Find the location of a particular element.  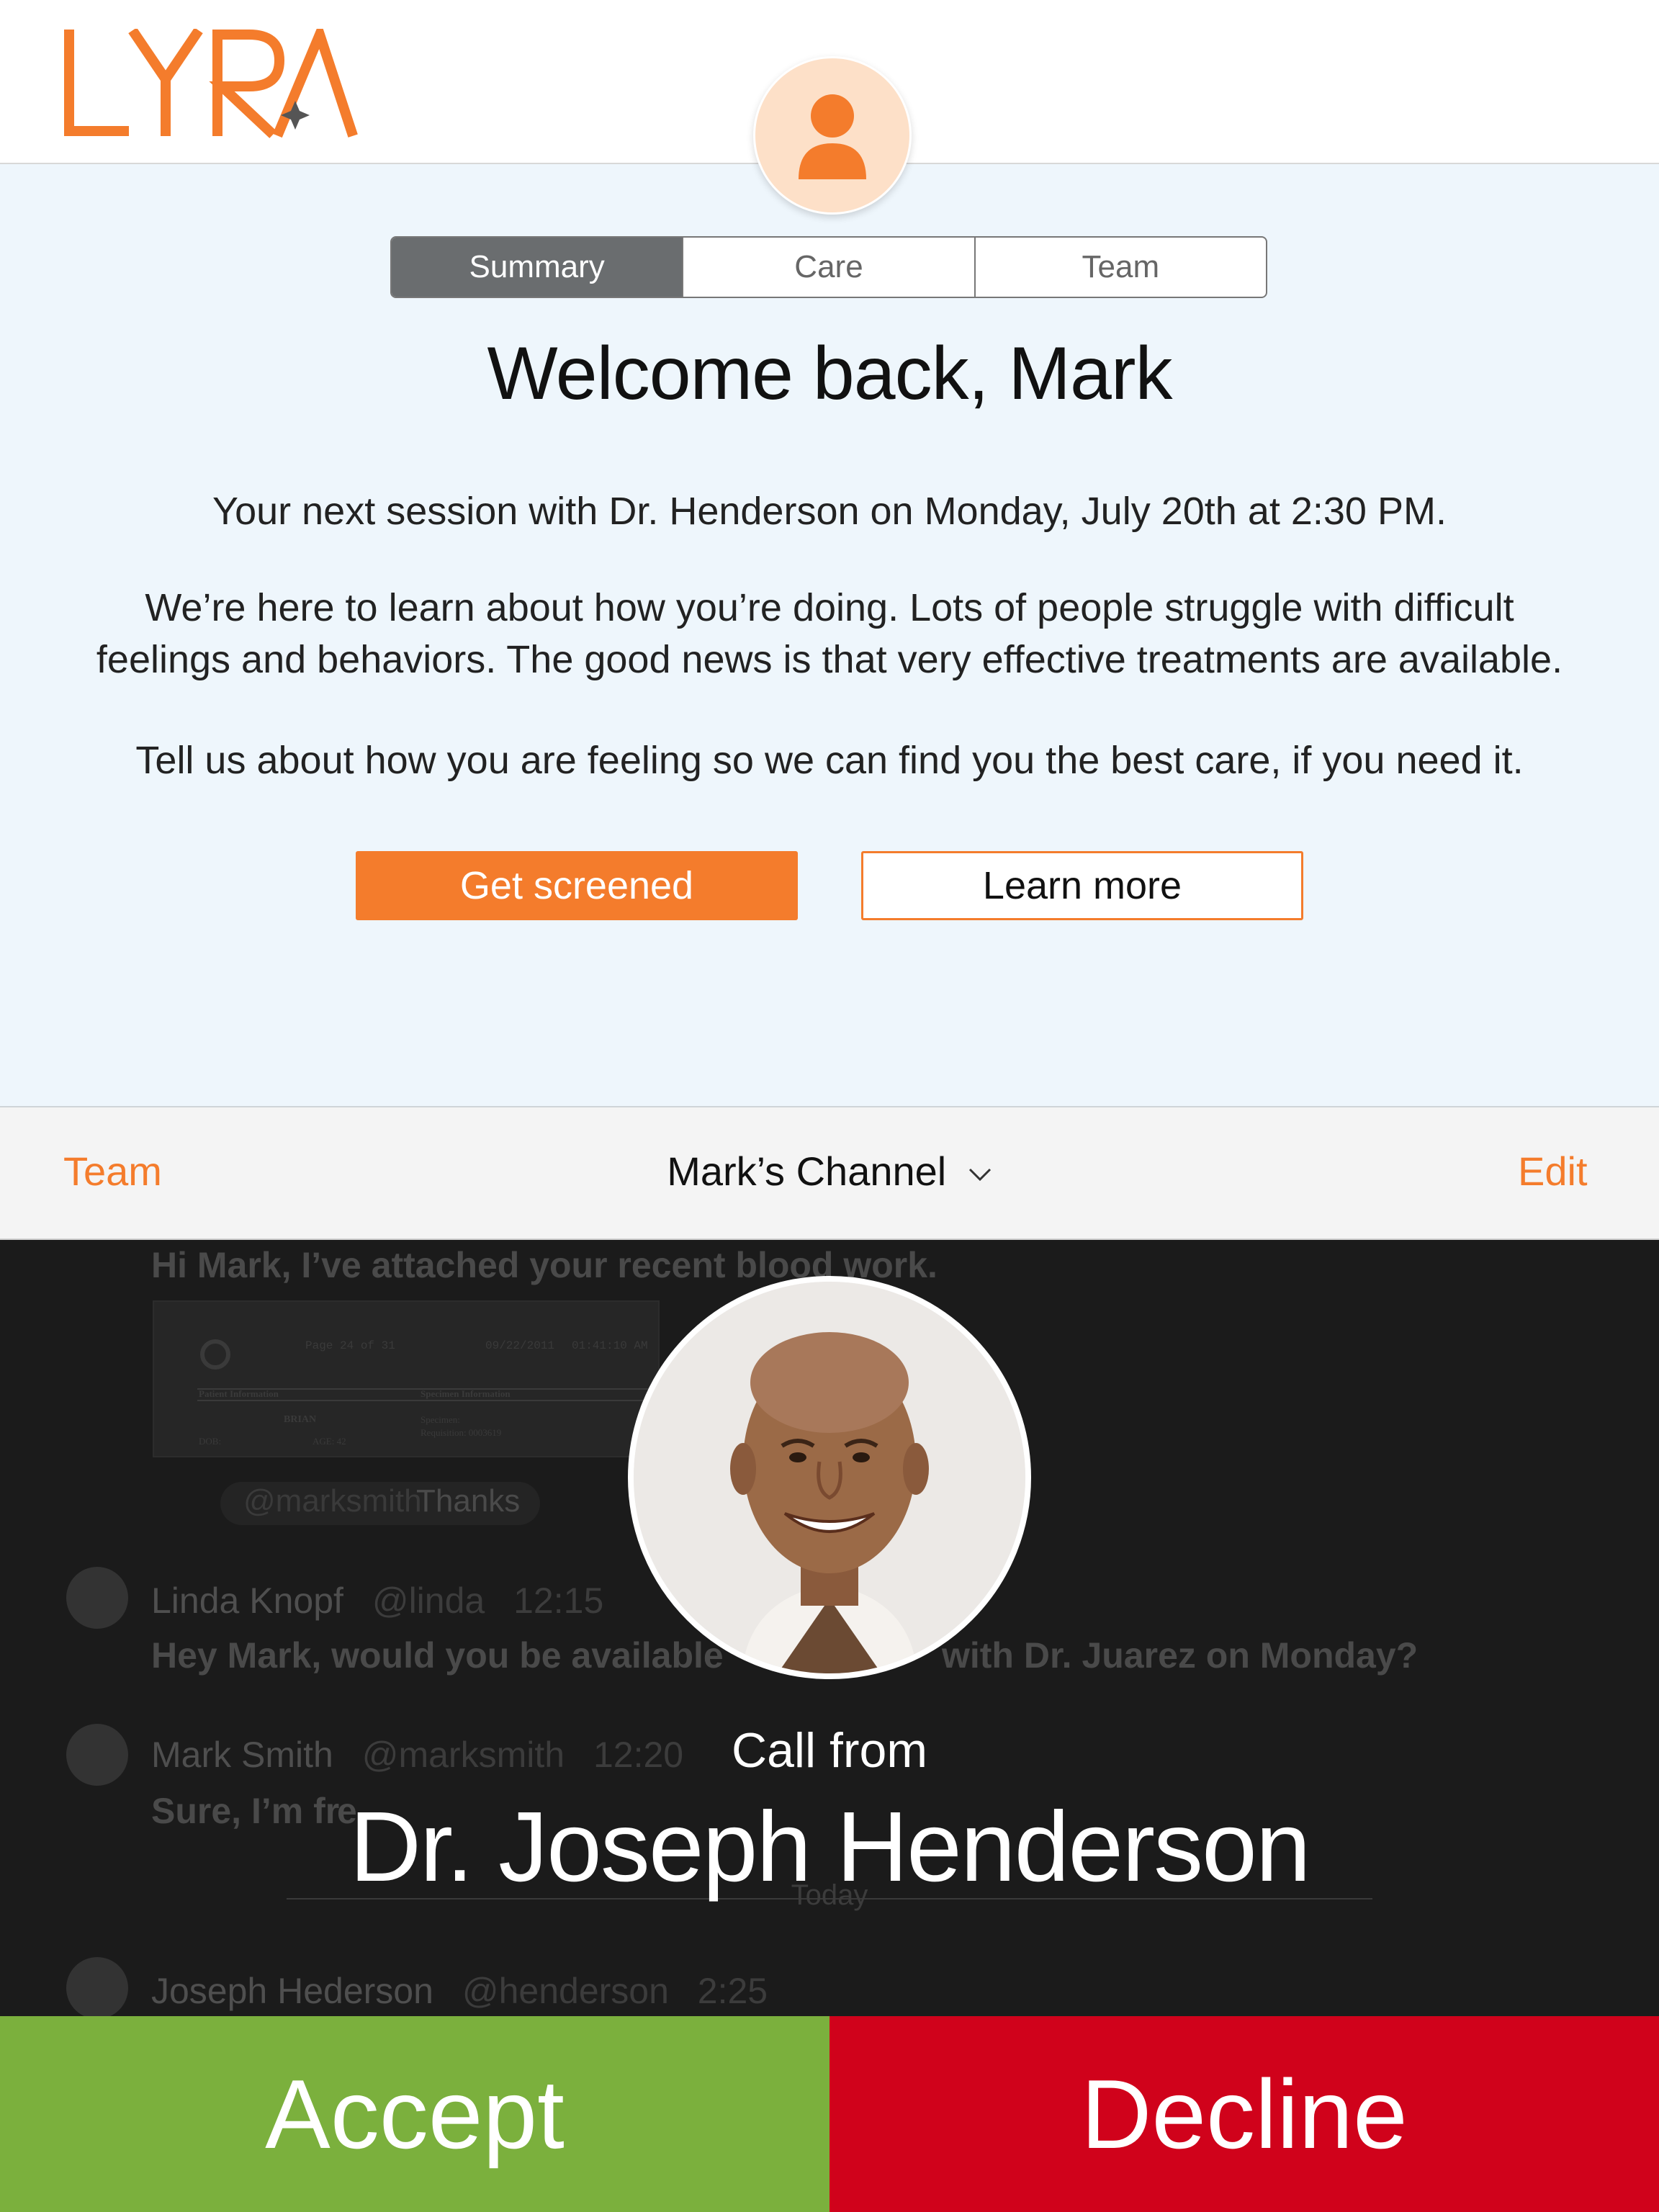

caller-photo is located at coordinates (829, 1478).